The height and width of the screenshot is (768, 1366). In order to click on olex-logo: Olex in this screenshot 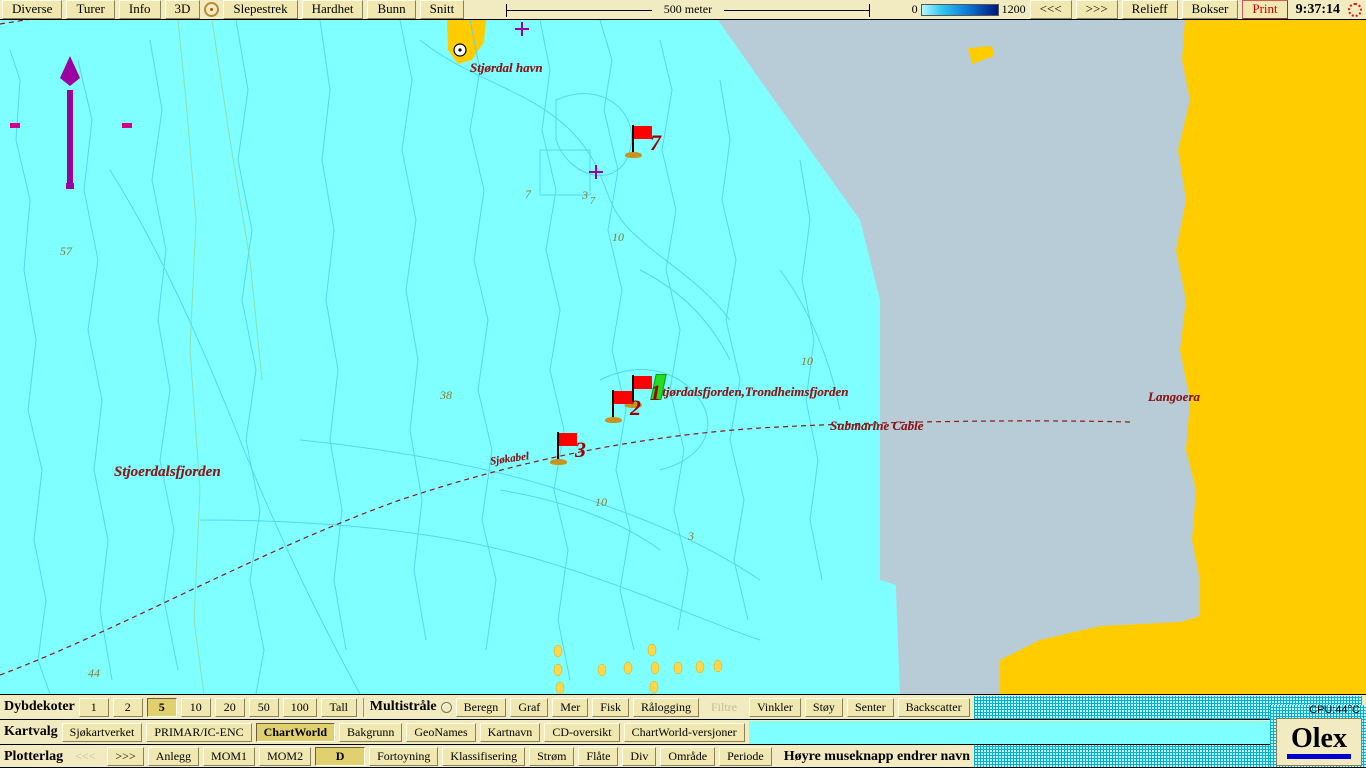, I will do `click(1319, 742)`.